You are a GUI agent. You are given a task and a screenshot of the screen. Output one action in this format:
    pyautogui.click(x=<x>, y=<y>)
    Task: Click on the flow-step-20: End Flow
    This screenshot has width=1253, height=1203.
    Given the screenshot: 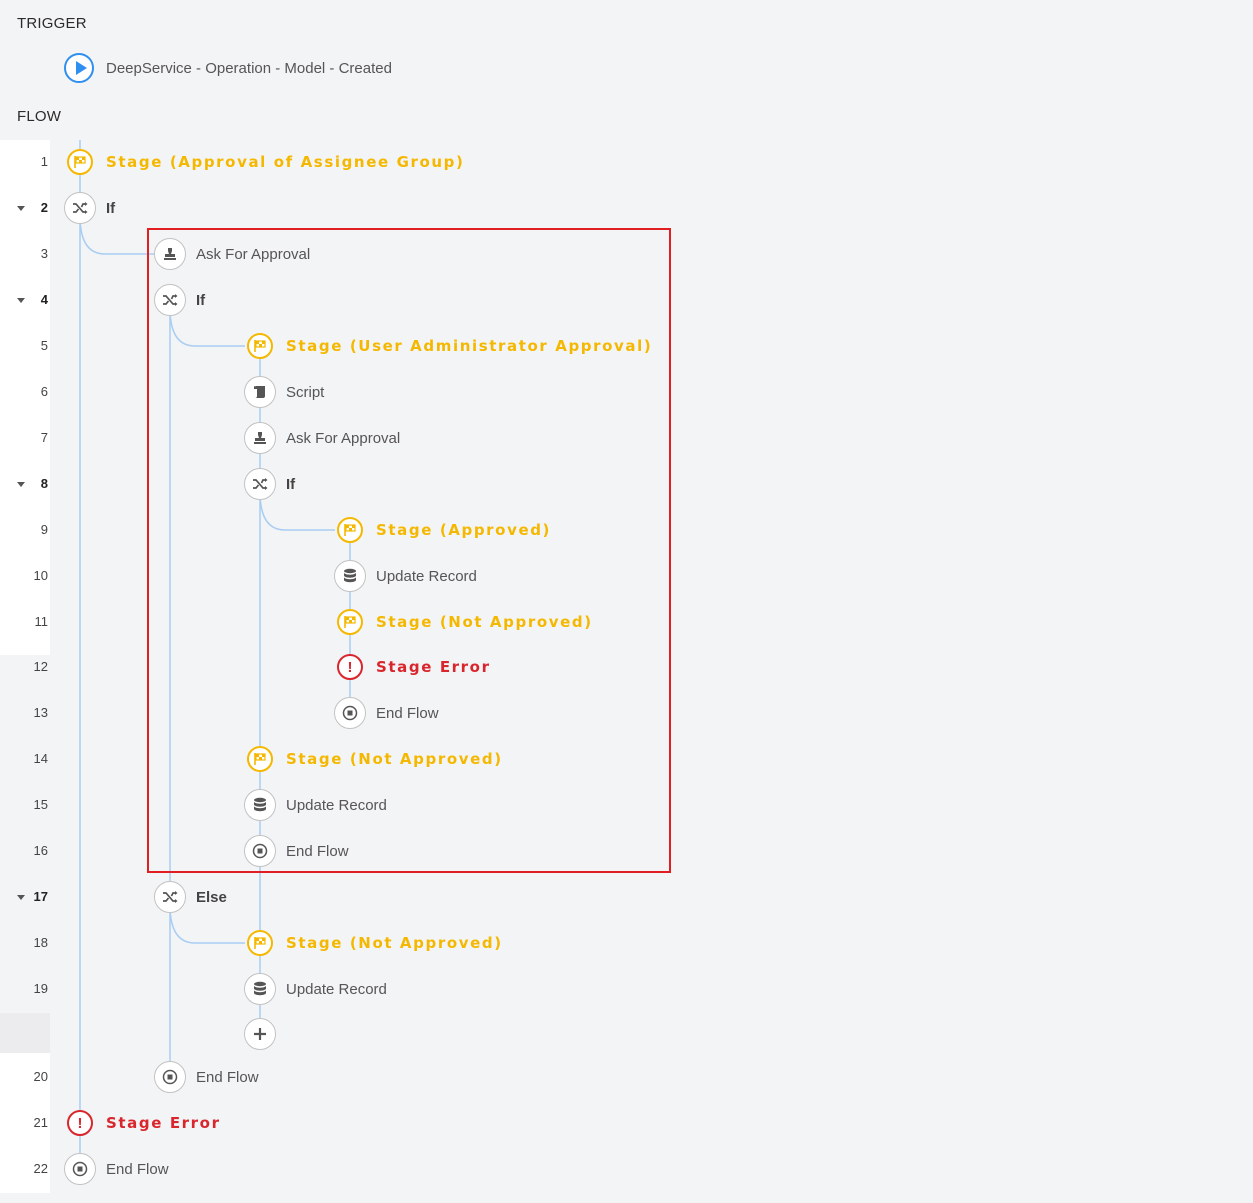 What is the action you would take?
    pyautogui.click(x=206, y=1077)
    